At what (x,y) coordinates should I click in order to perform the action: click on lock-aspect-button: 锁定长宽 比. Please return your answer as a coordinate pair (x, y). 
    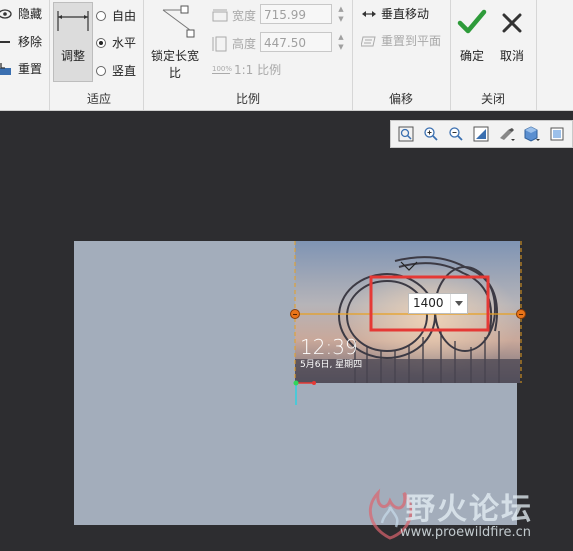
    Looking at the image, I should click on (175, 42).